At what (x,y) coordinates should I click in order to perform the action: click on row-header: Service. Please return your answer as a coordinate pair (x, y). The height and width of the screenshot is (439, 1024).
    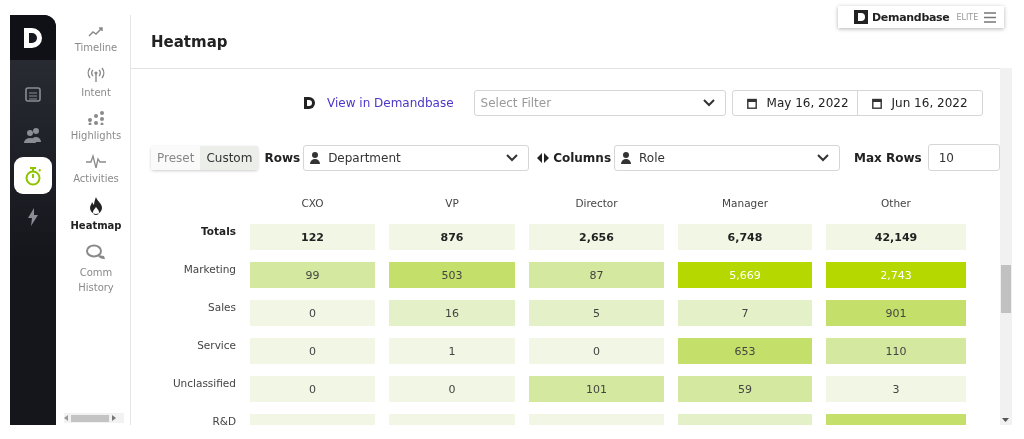
    Looking at the image, I should click on (216, 345).